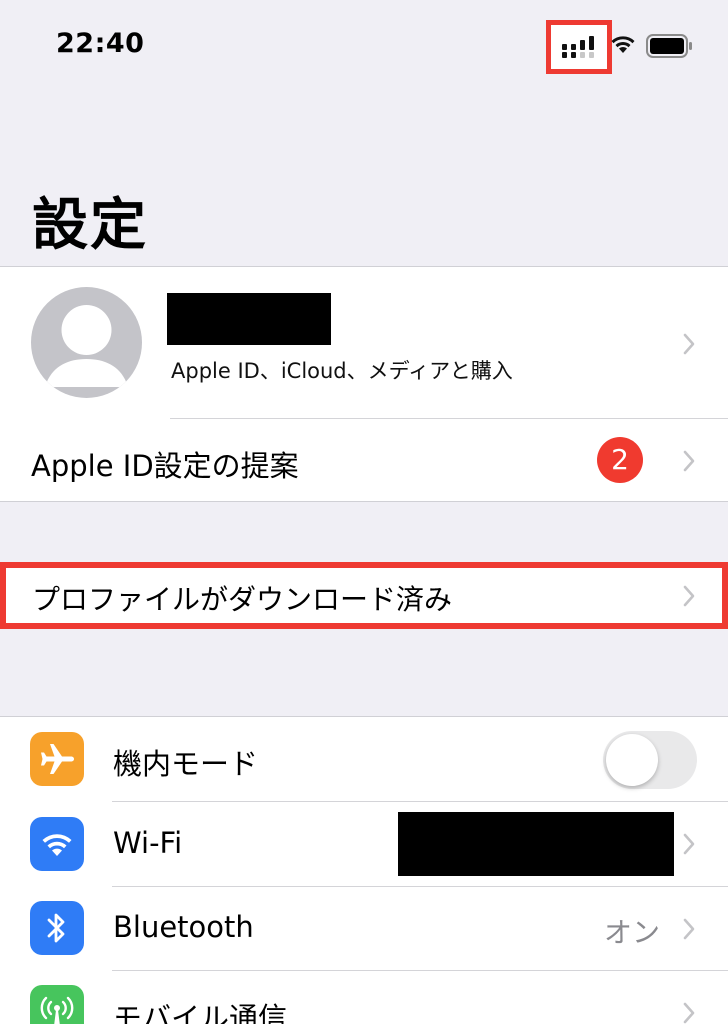 This screenshot has height=1024, width=728. I want to click on wifi-icon, so click(57, 845).